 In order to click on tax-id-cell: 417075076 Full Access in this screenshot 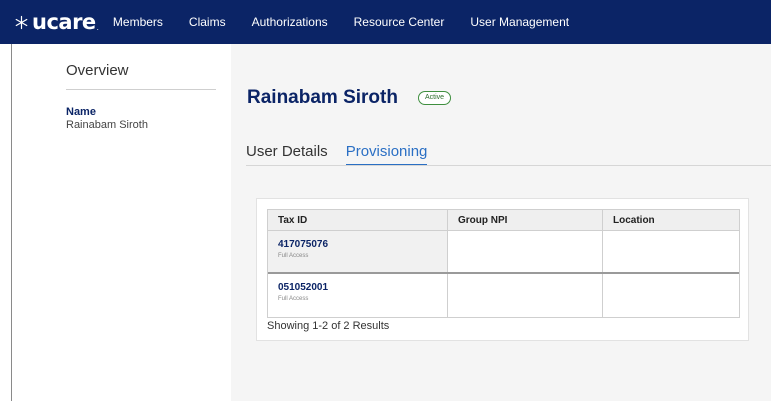, I will do `click(358, 251)`.